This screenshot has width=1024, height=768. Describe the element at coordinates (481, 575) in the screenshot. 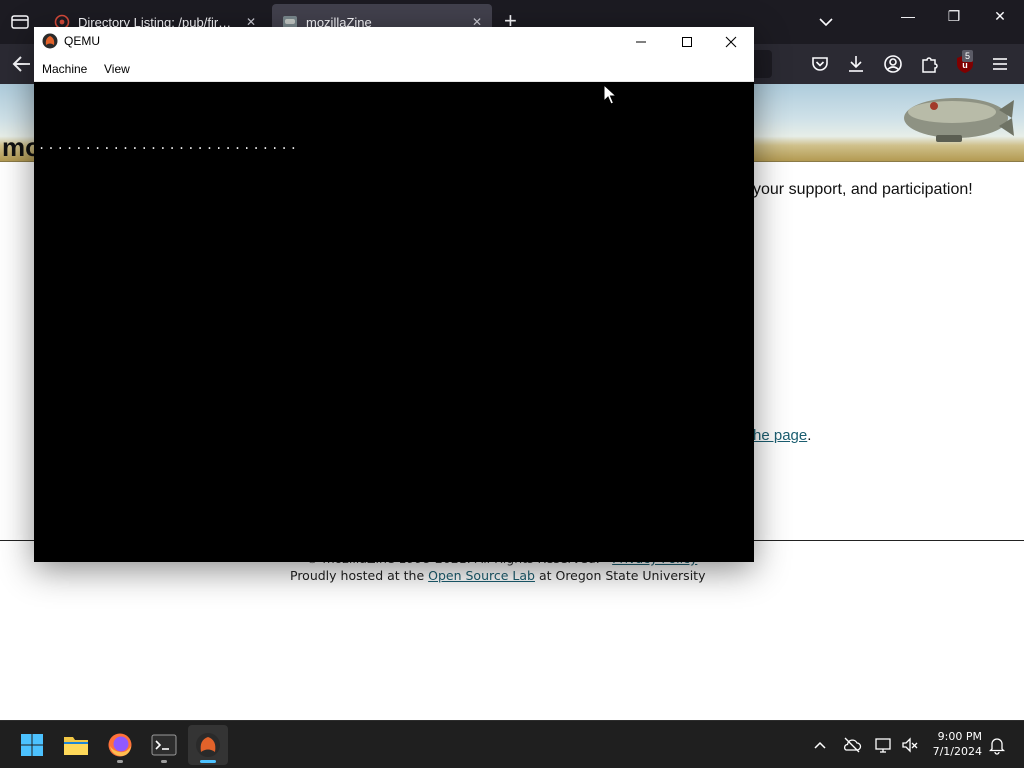

I see `open-source-lab-link: Open Source Lab` at that location.